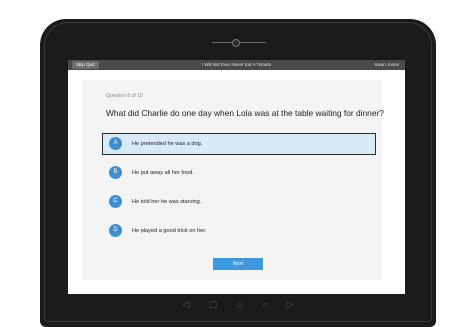 The width and height of the screenshot is (463, 327). Describe the element at coordinates (86, 65) in the screenshot. I see `skip-quiz-button: Skip Quiz` at that location.